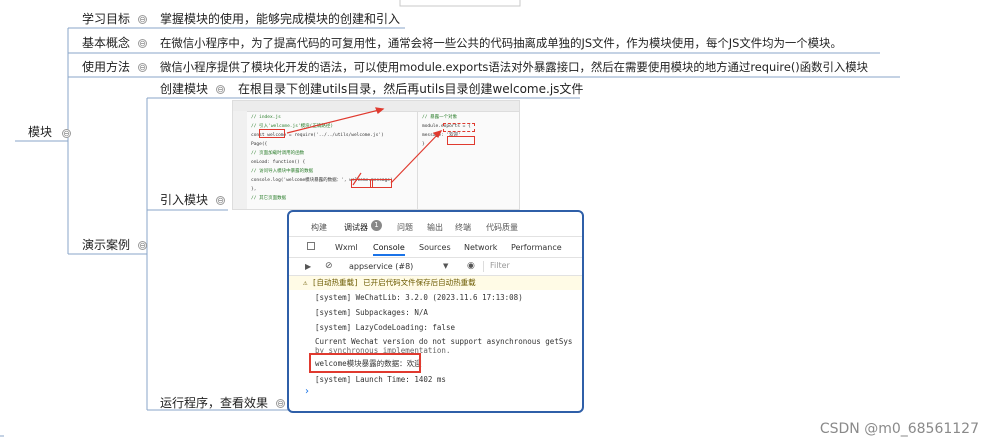 The width and height of the screenshot is (993, 446). Describe the element at coordinates (106, 19) in the screenshot. I see `branch-learning-goal: 学习目标` at that location.